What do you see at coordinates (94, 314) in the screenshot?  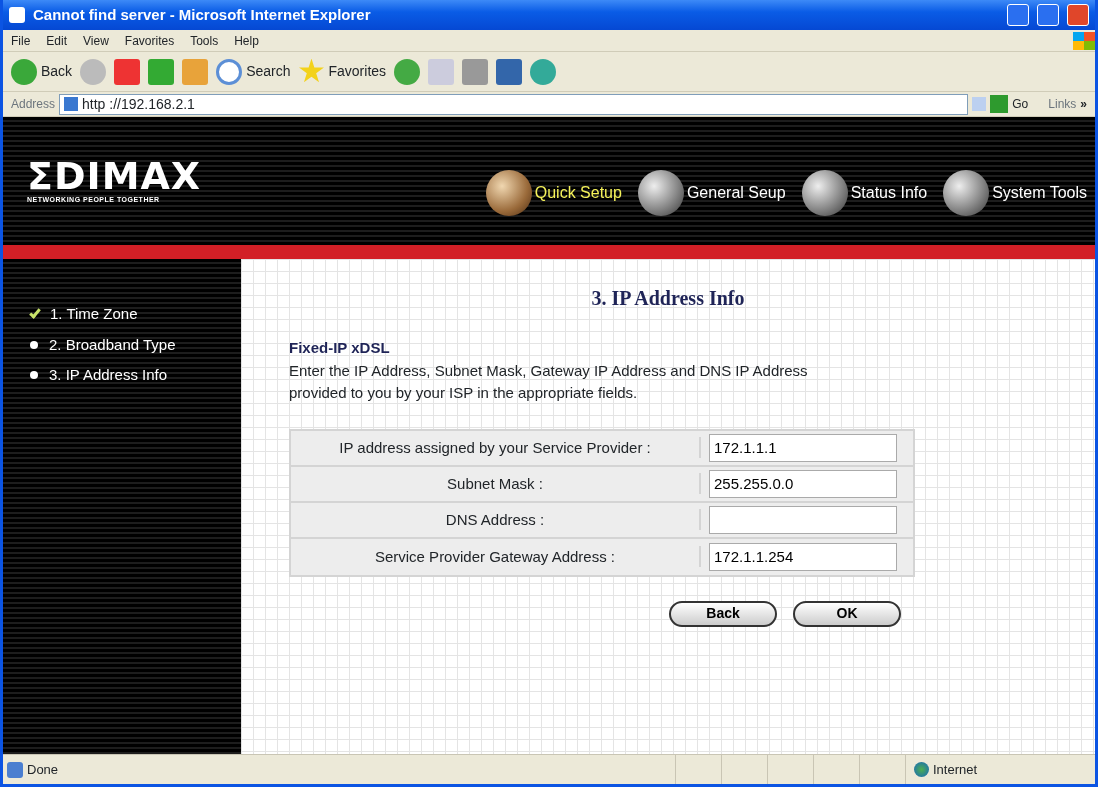 I see `step-link: 1. Time Zone` at bounding box center [94, 314].